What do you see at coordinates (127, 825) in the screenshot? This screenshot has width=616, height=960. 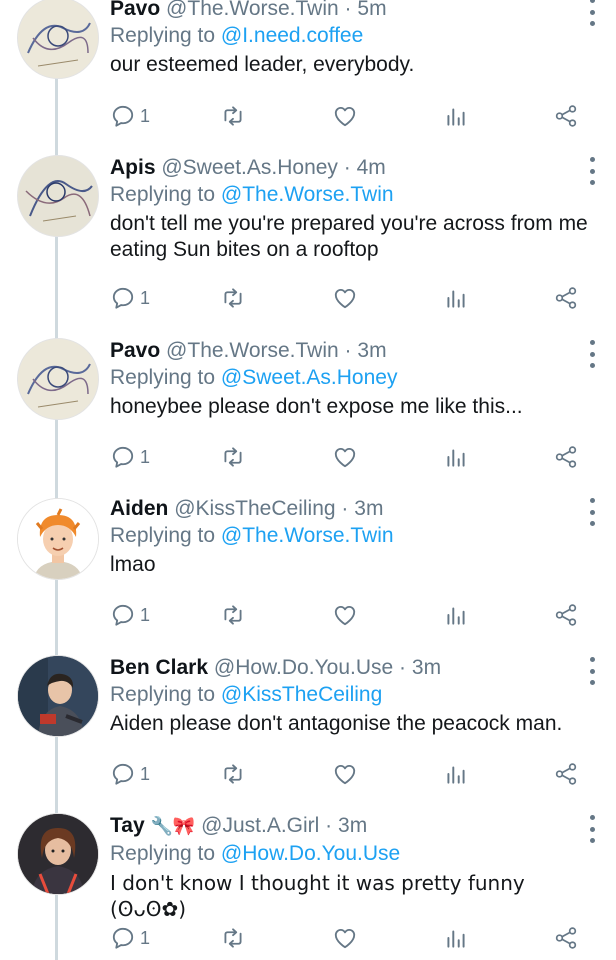 I see `display-name: Tay` at bounding box center [127, 825].